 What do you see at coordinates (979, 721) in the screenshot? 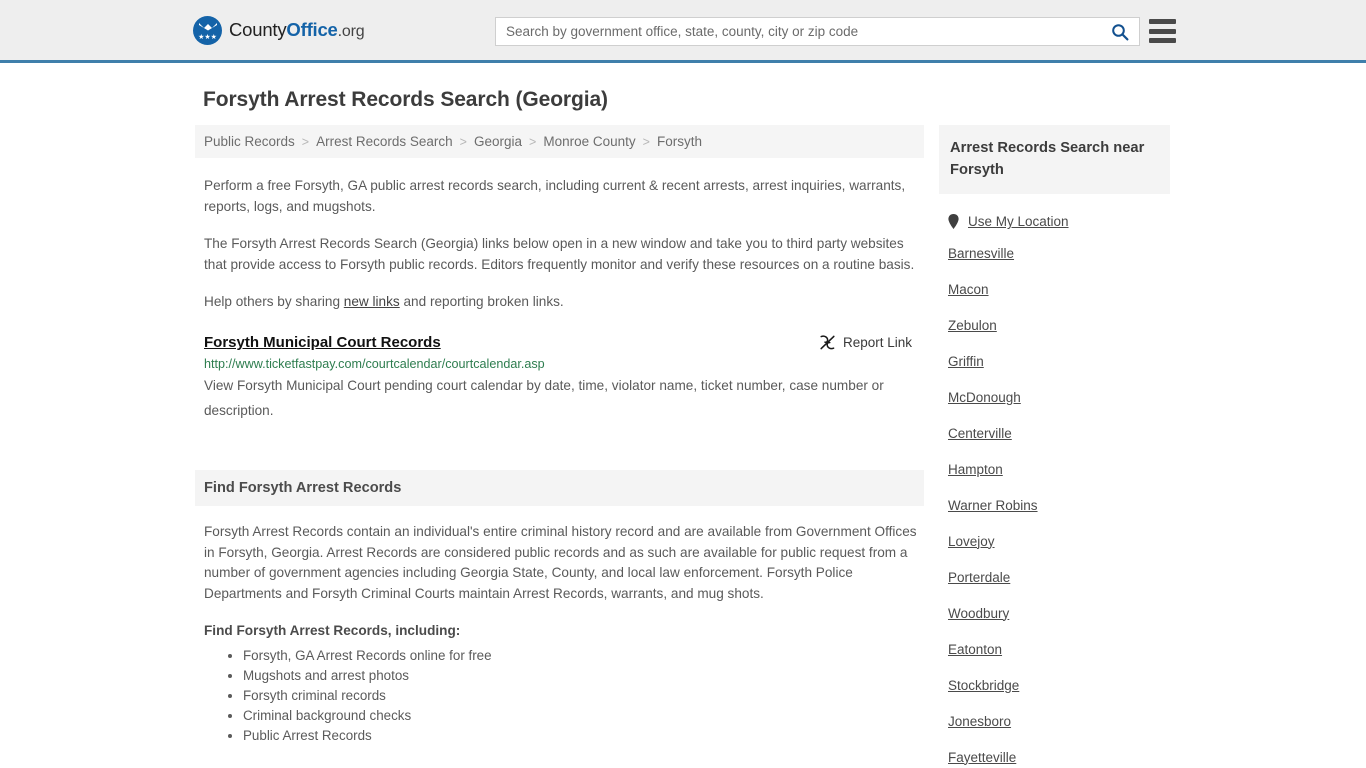
I see `location-link: Jonesboro` at bounding box center [979, 721].